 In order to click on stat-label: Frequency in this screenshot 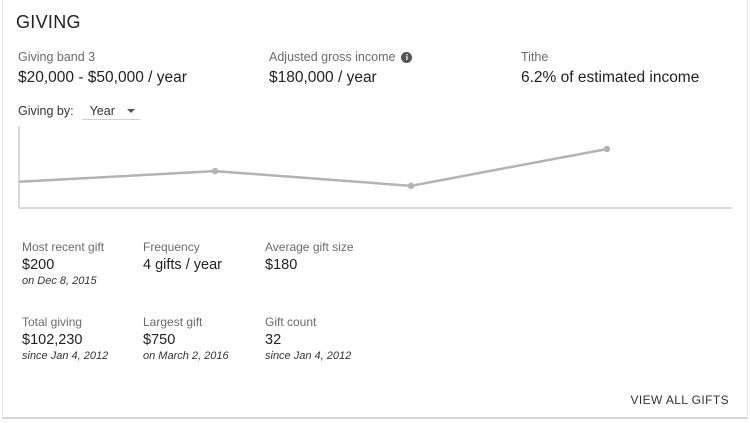, I will do `click(171, 247)`.